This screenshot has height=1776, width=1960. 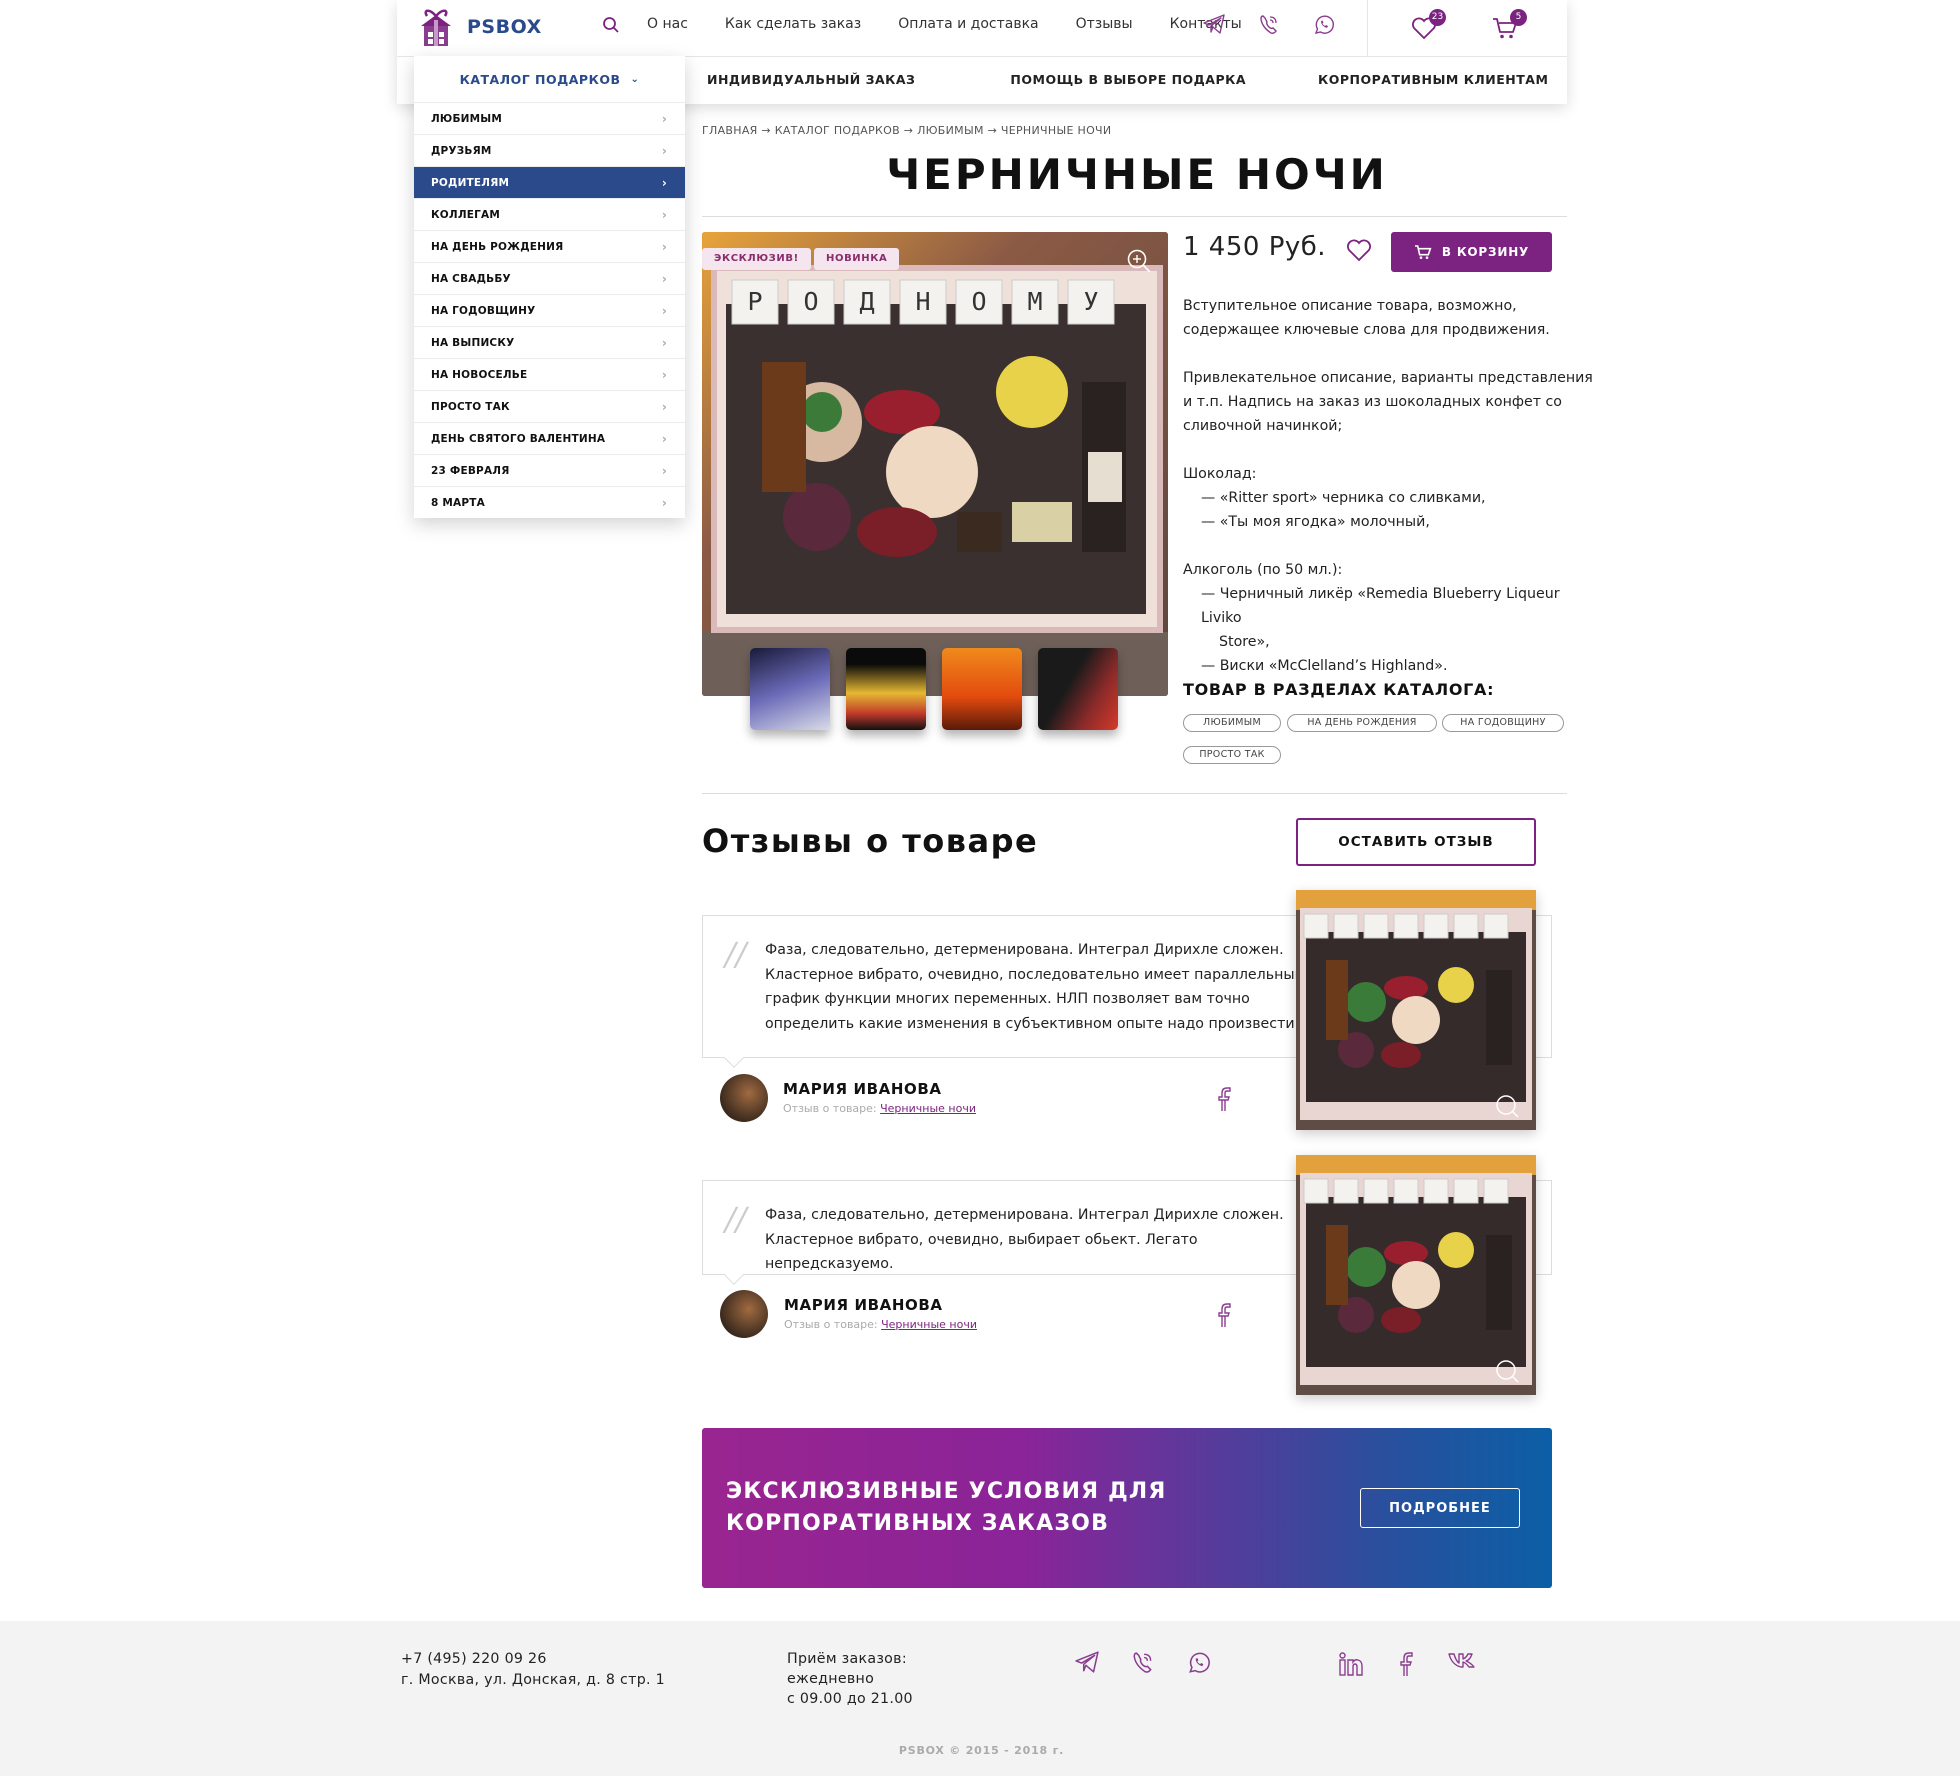 What do you see at coordinates (935, 464) in the screenshot?
I see `product-photo: Р О Д Н О М У ЭКСКЛЮЗИВ! НОВИНКА` at bounding box center [935, 464].